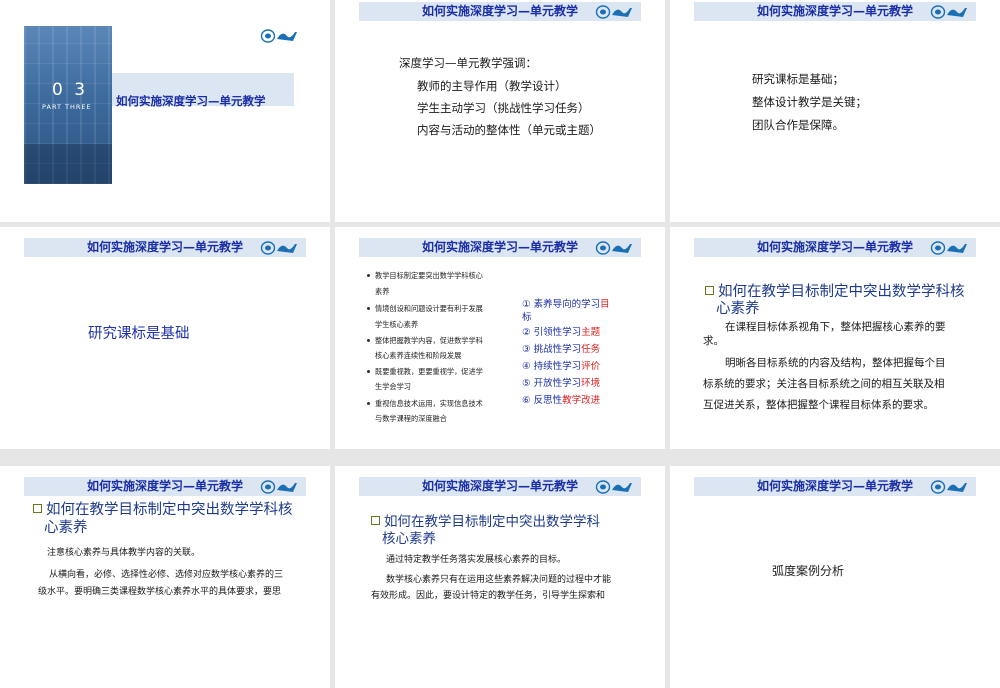 Image resolution: width=1000 pixels, height=688 pixels. Describe the element at coordinates (527, 317) in the screenshot. I see `numbered-item-wrap: 标` at that location.